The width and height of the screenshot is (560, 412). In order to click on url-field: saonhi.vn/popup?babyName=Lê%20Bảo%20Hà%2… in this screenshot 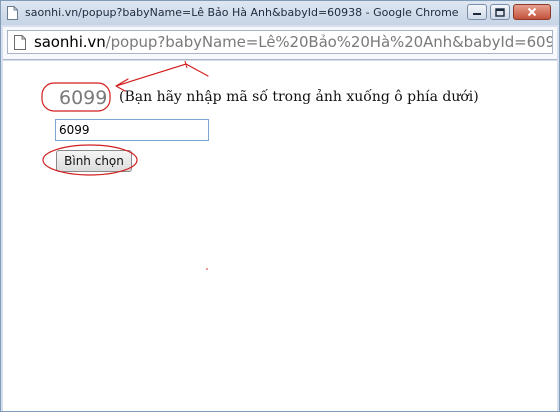, I will do `click(280, 42)`.